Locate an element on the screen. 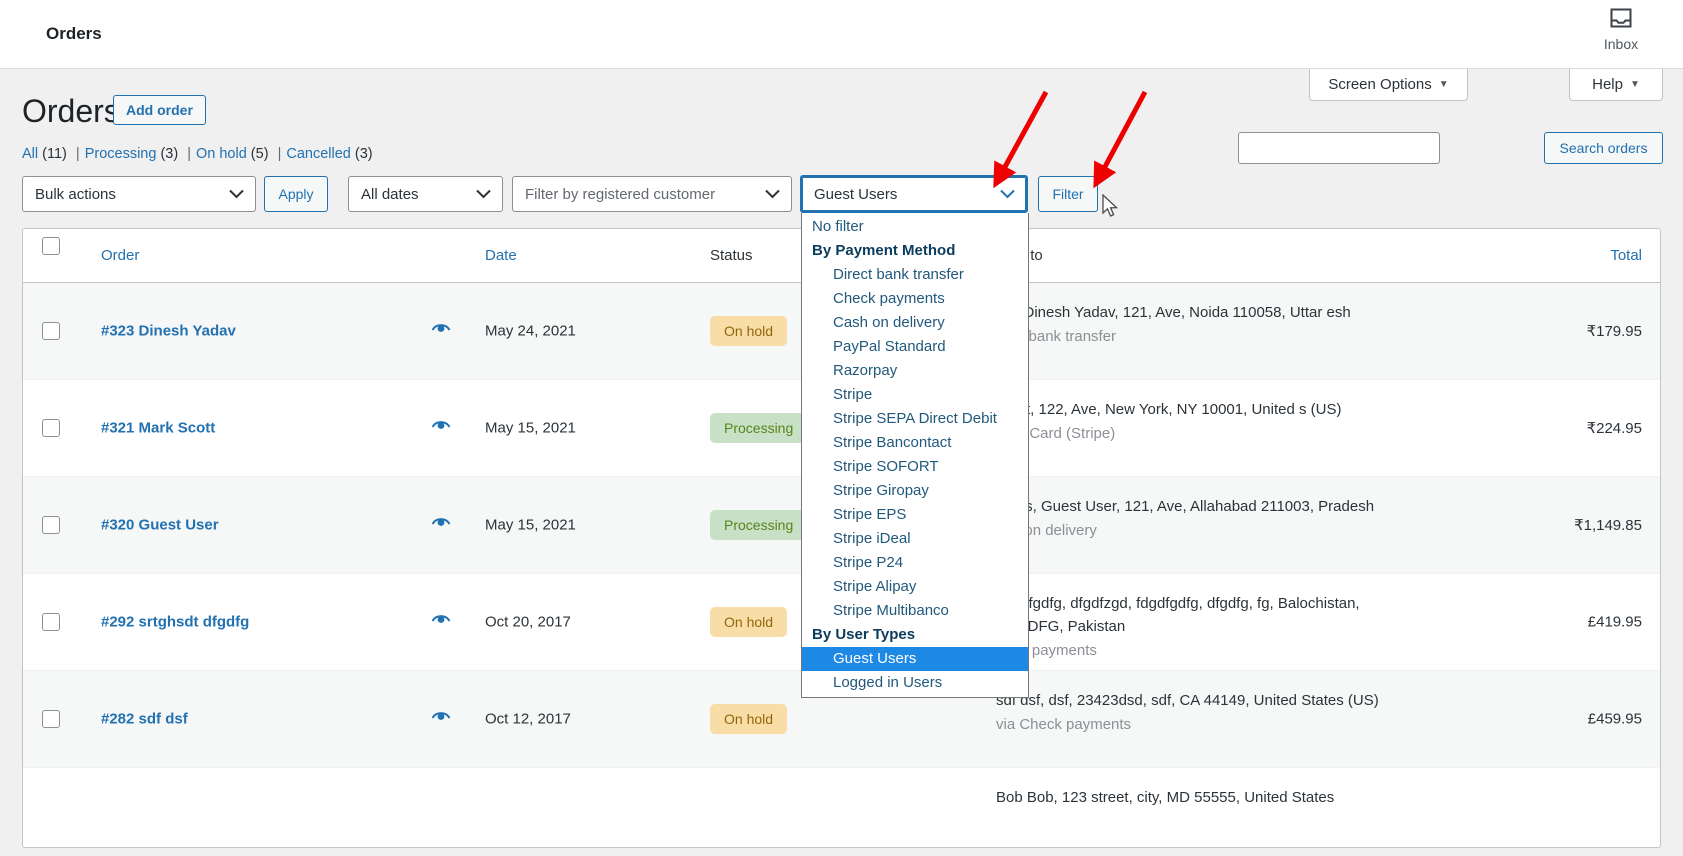 The width and height of the screenshot is (1683, 856). column-header-total: Total is located at coordinates (1626, 255).